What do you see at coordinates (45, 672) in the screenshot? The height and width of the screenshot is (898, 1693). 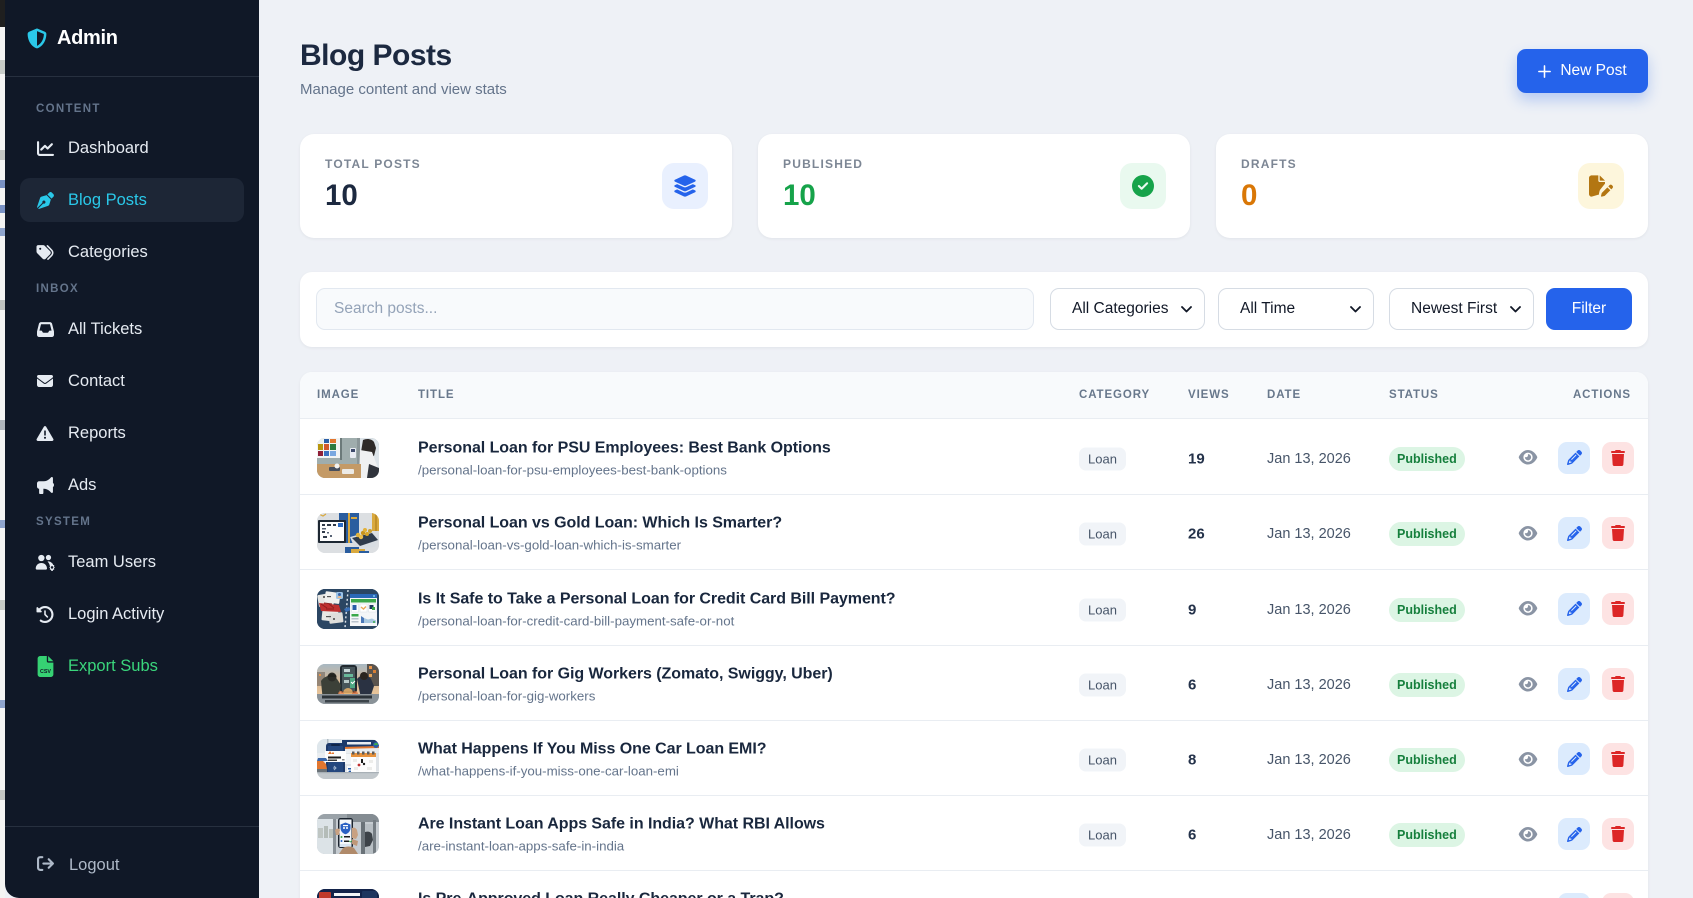 I see `svg-text: CSV` at bounding box center [45, 672].